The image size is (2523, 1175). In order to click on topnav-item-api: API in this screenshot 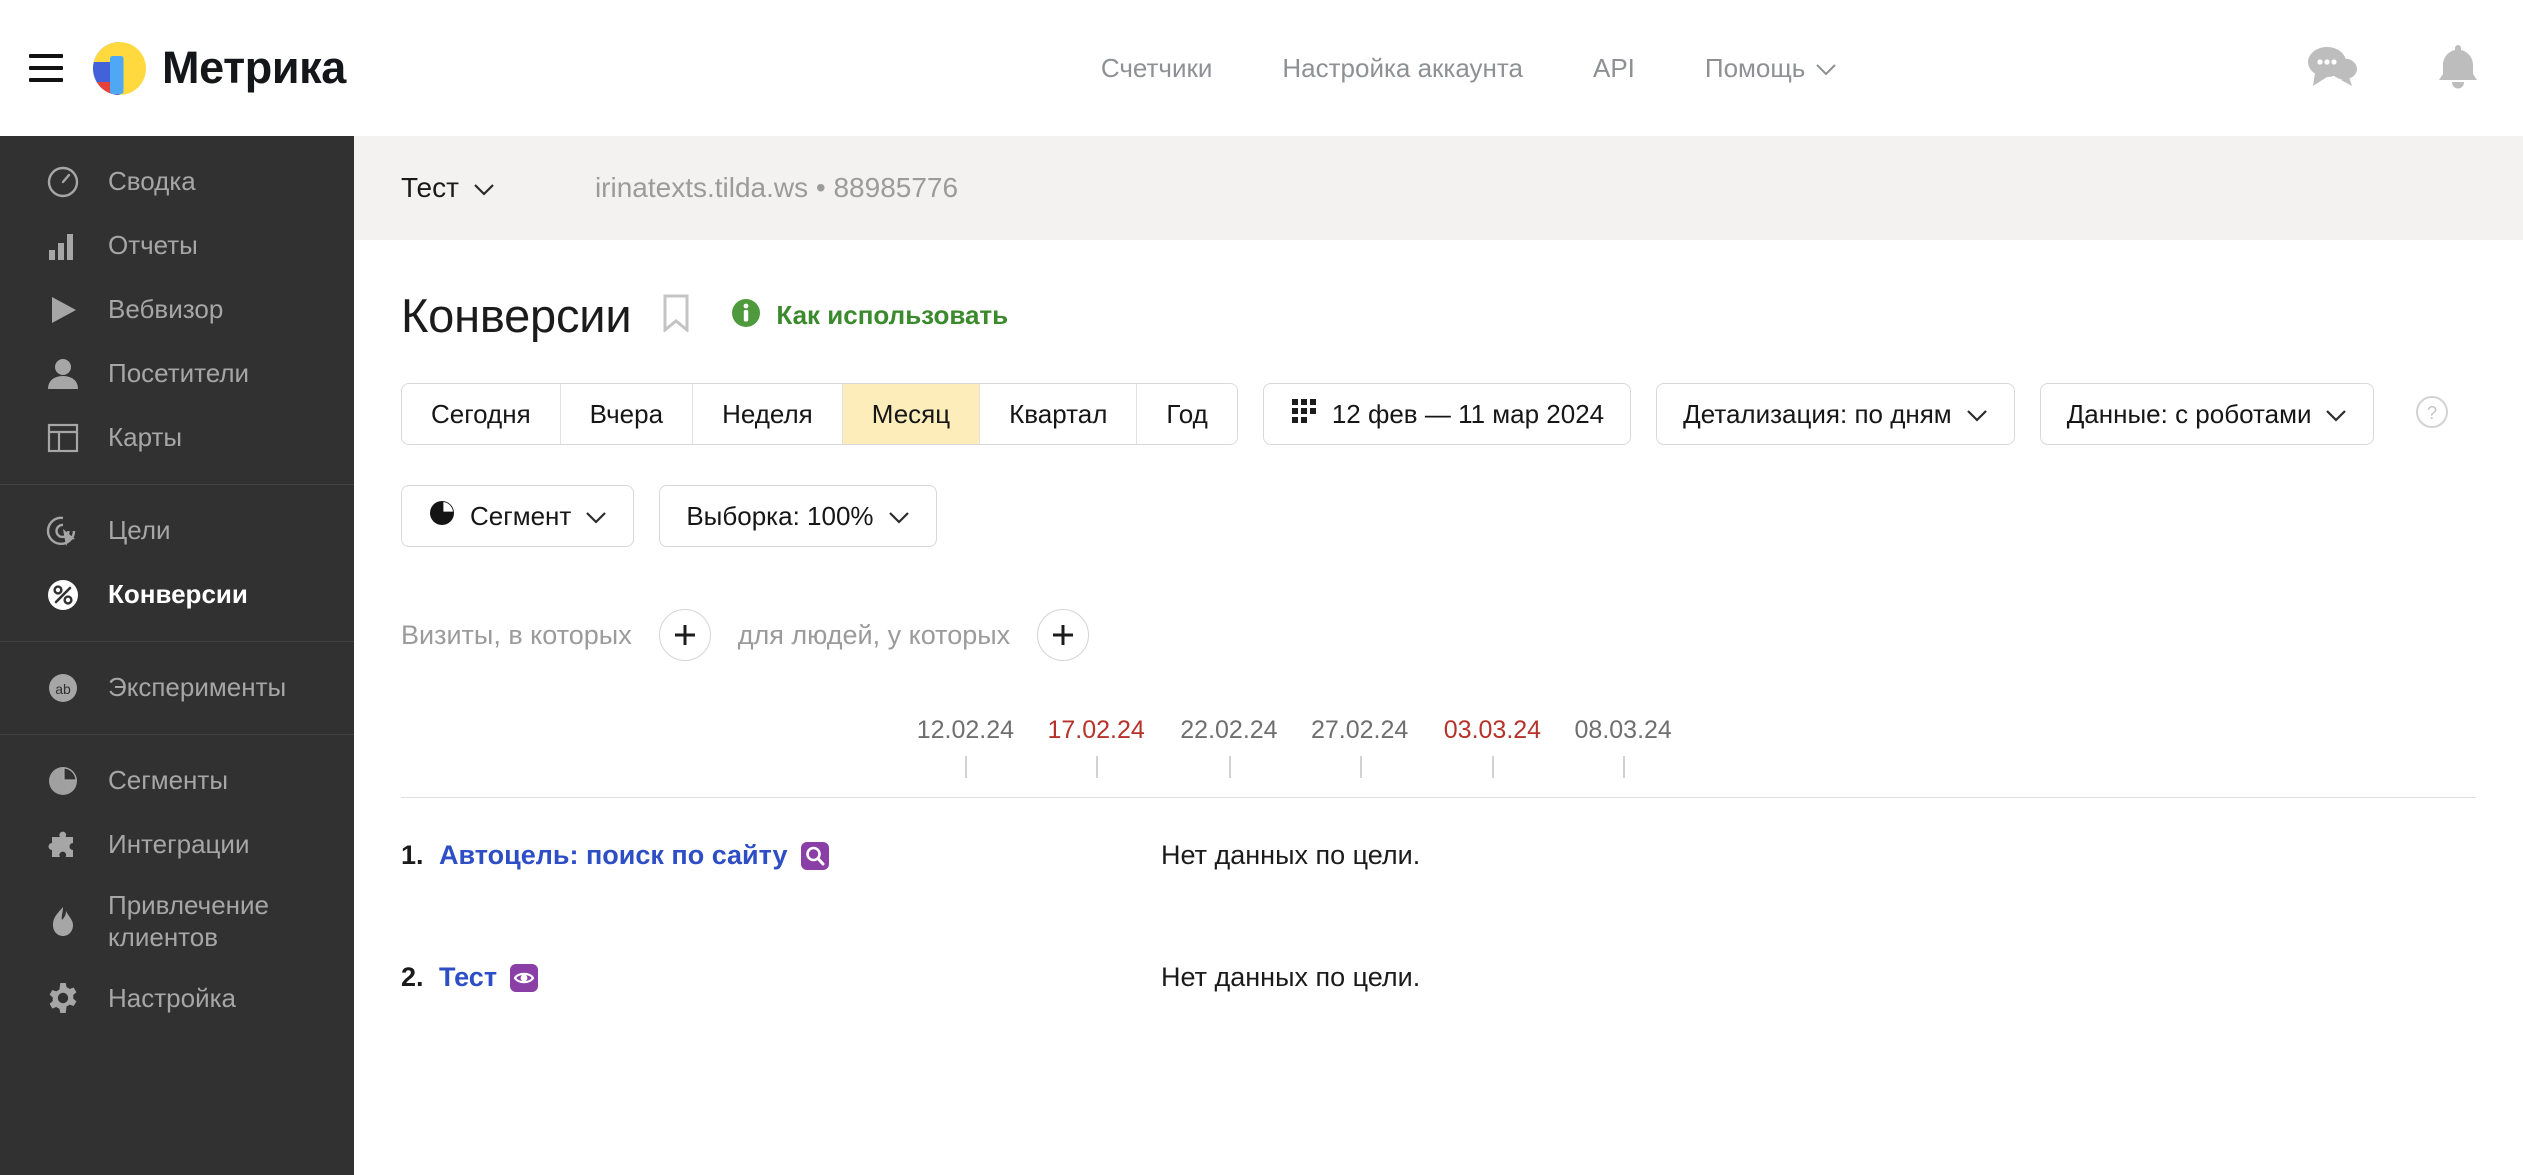, I will do `click(1614, 68)`.